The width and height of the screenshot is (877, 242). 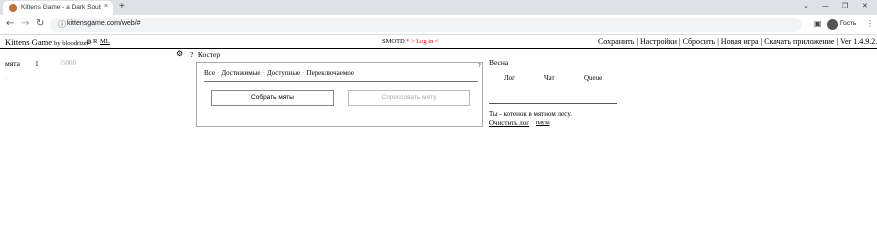 What do you see at coordinates (870, 23) in the screenshot?
I see `browser-menu-icon: ⋮` at bounding box center [870, 23].